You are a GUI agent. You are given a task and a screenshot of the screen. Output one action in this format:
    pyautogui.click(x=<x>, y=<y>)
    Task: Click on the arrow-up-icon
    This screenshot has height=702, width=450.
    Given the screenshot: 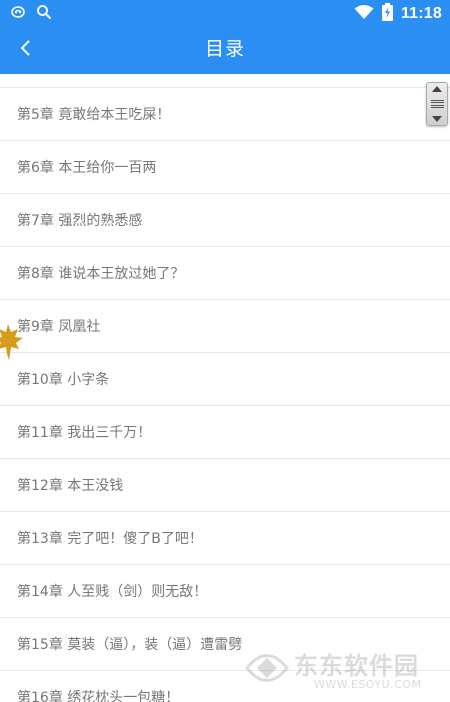 What is the action you would take?
    pyautogui.click(x=437, y=89)
    